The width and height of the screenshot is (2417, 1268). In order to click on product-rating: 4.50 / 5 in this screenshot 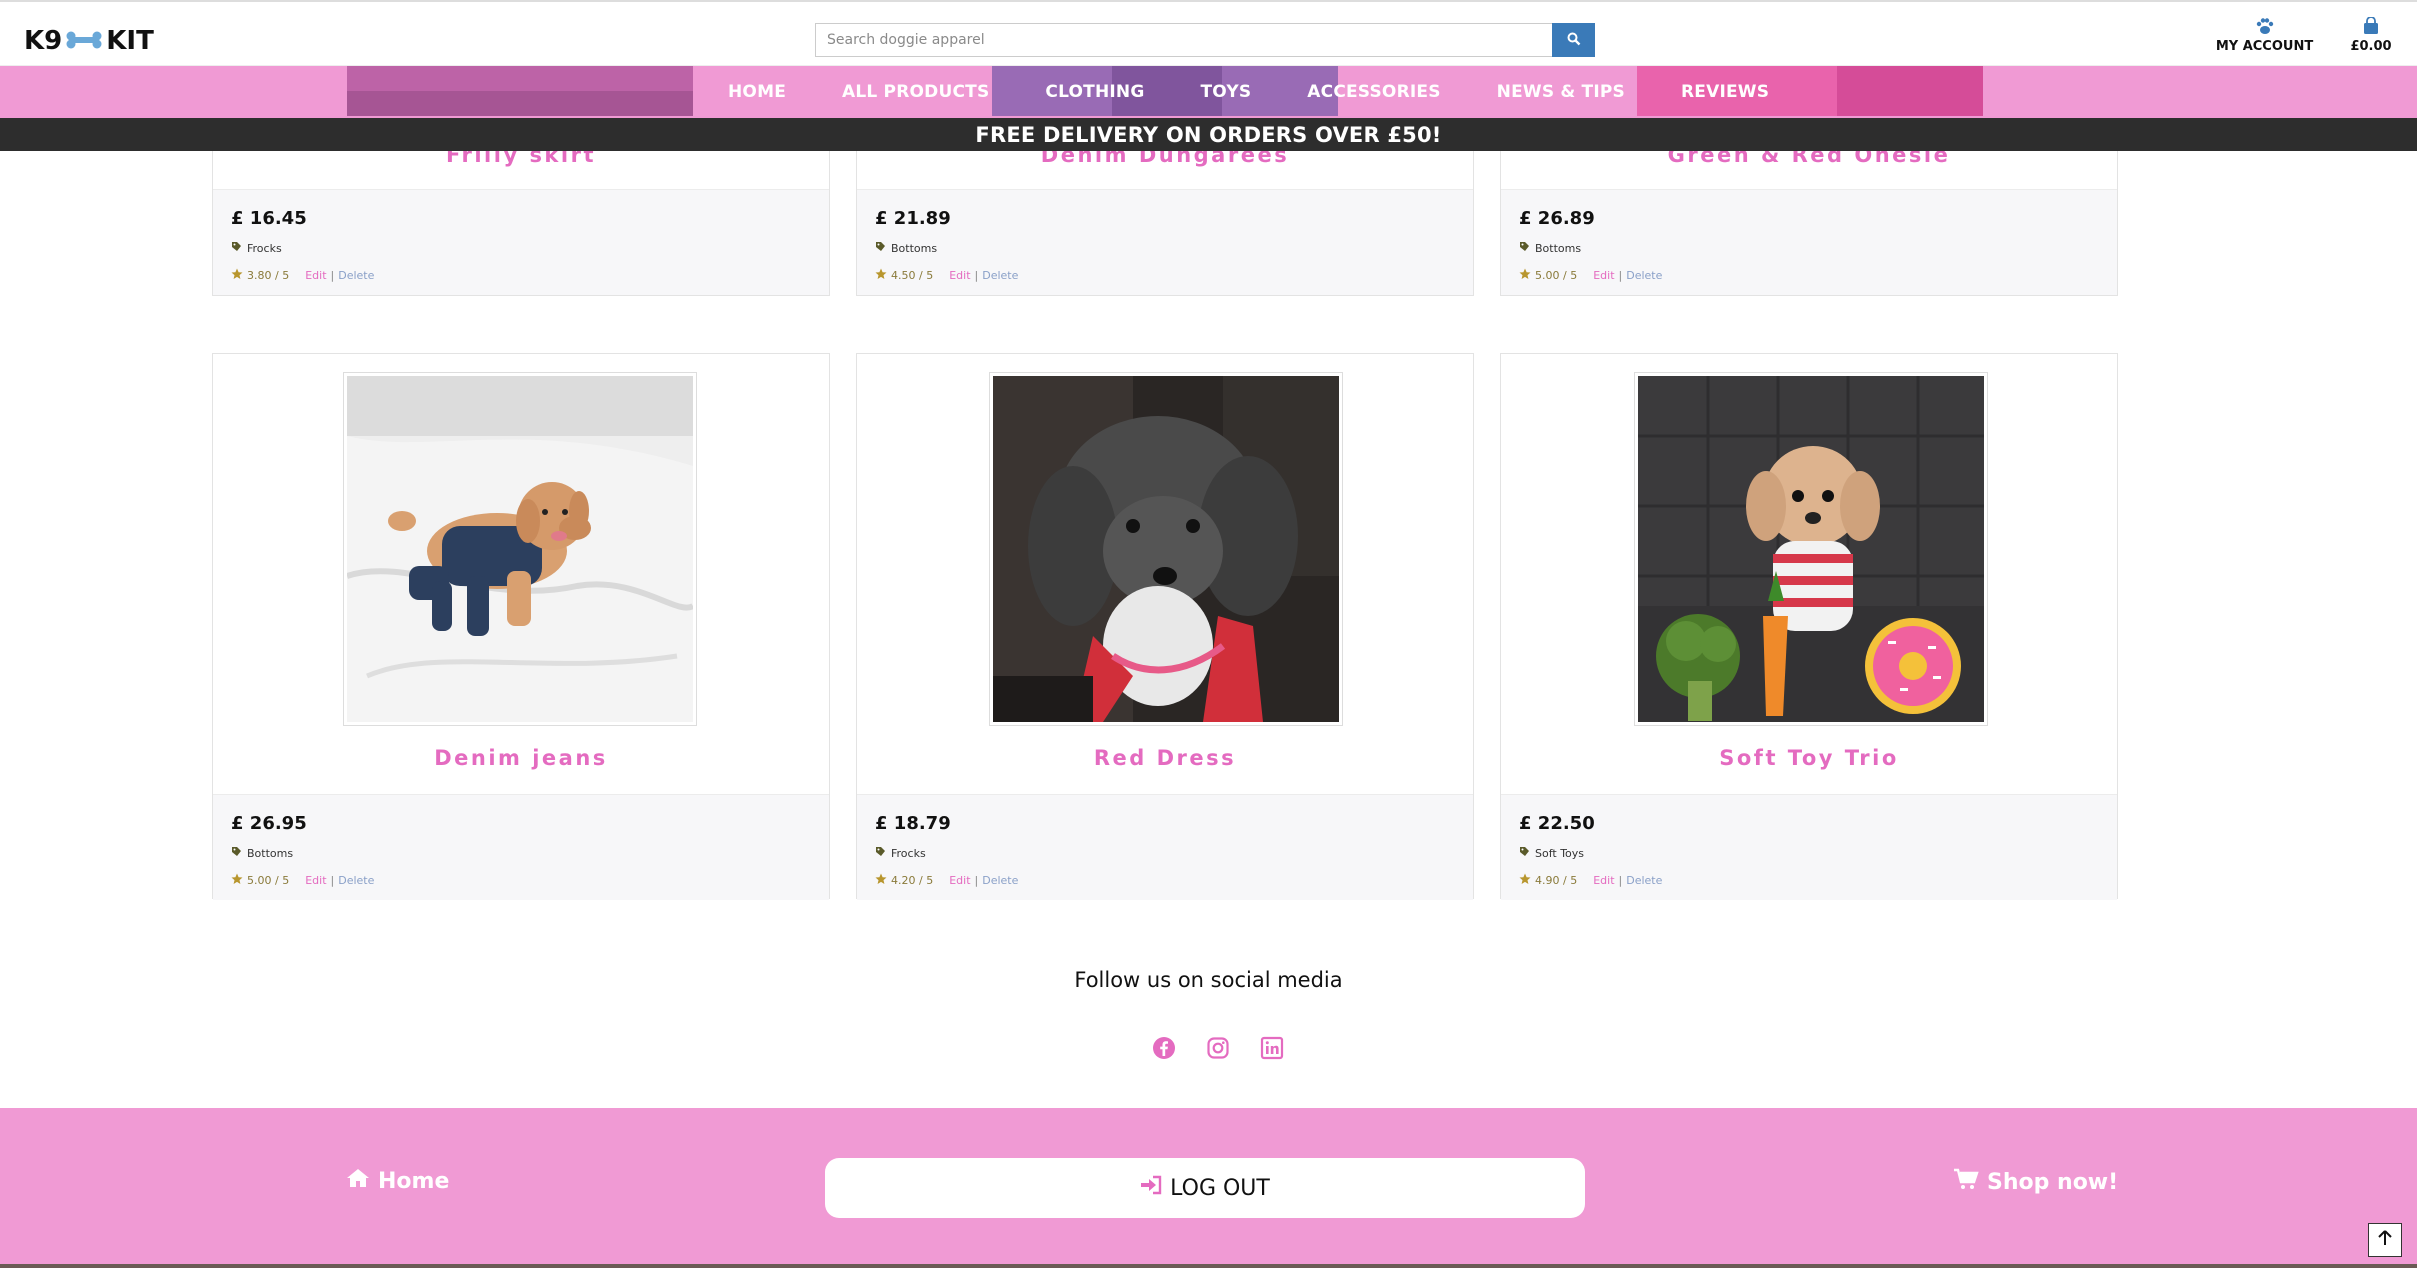, I will do `click(912, 275)`.